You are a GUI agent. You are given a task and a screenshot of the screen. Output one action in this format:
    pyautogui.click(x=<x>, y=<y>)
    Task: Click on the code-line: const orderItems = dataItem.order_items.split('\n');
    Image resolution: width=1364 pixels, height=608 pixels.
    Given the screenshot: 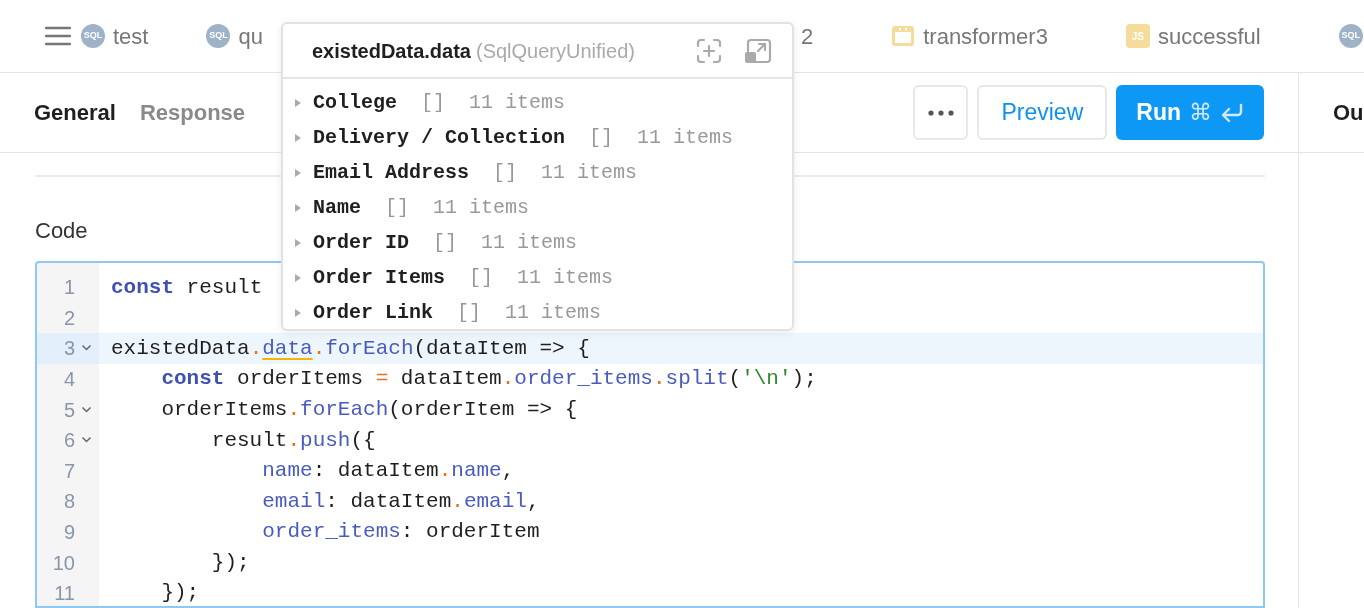 What is the action you would take?
    pyautogui.click(x=488, y=379)
    